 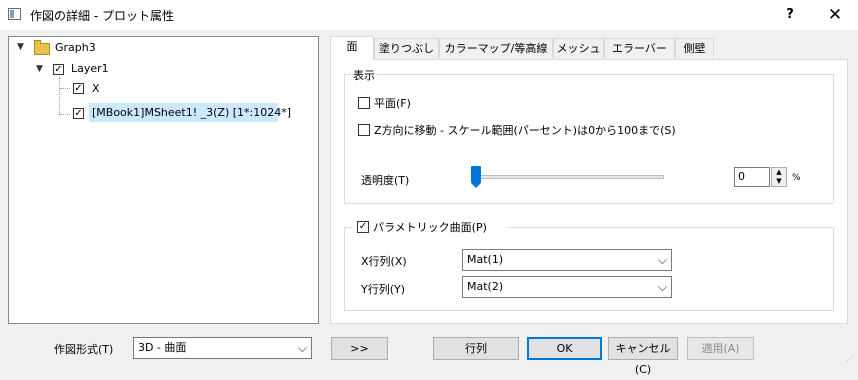 I want to click on transparency-label: 透明度(T), so click(x=385, y=180).